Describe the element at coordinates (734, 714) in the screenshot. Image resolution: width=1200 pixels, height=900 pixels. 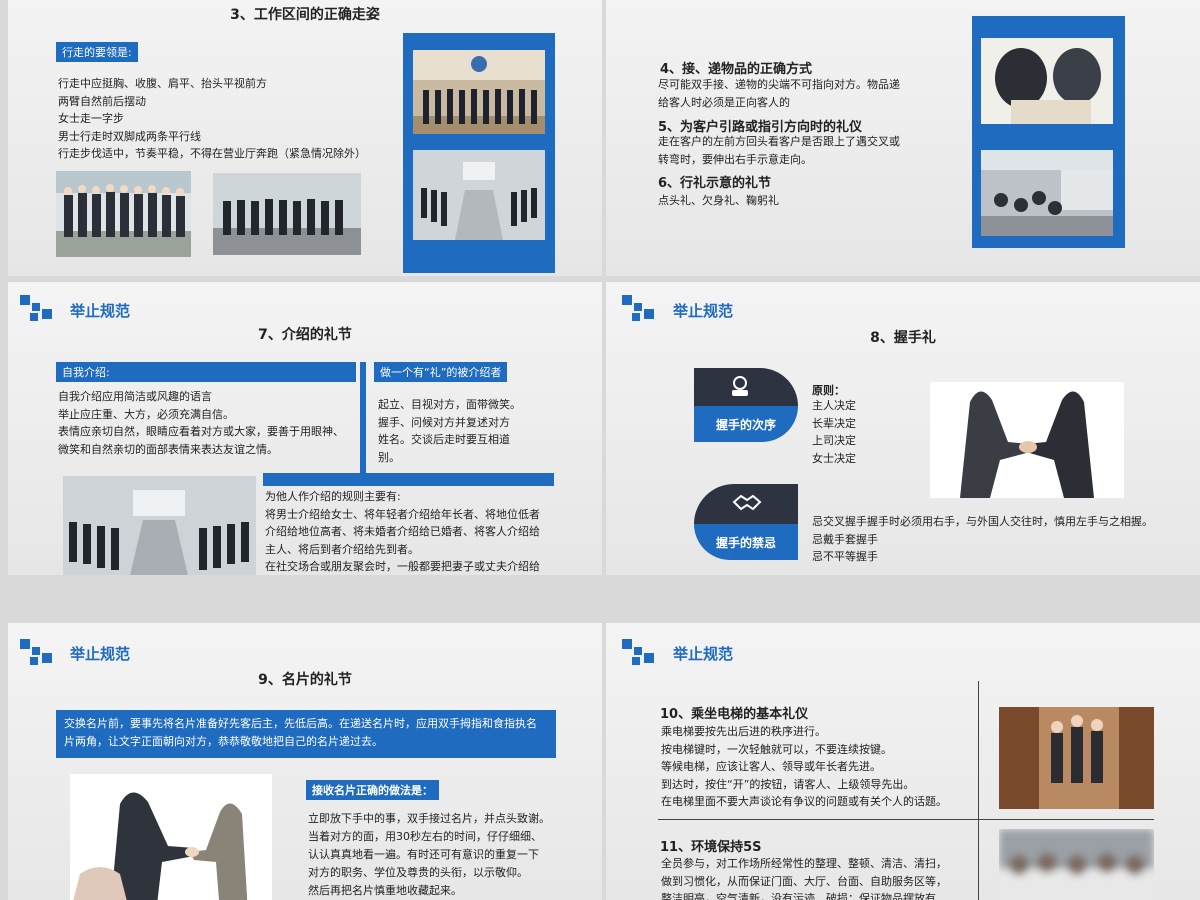
I see `heading-10: 10、乘坐电梯的基本礼仪` at that location.